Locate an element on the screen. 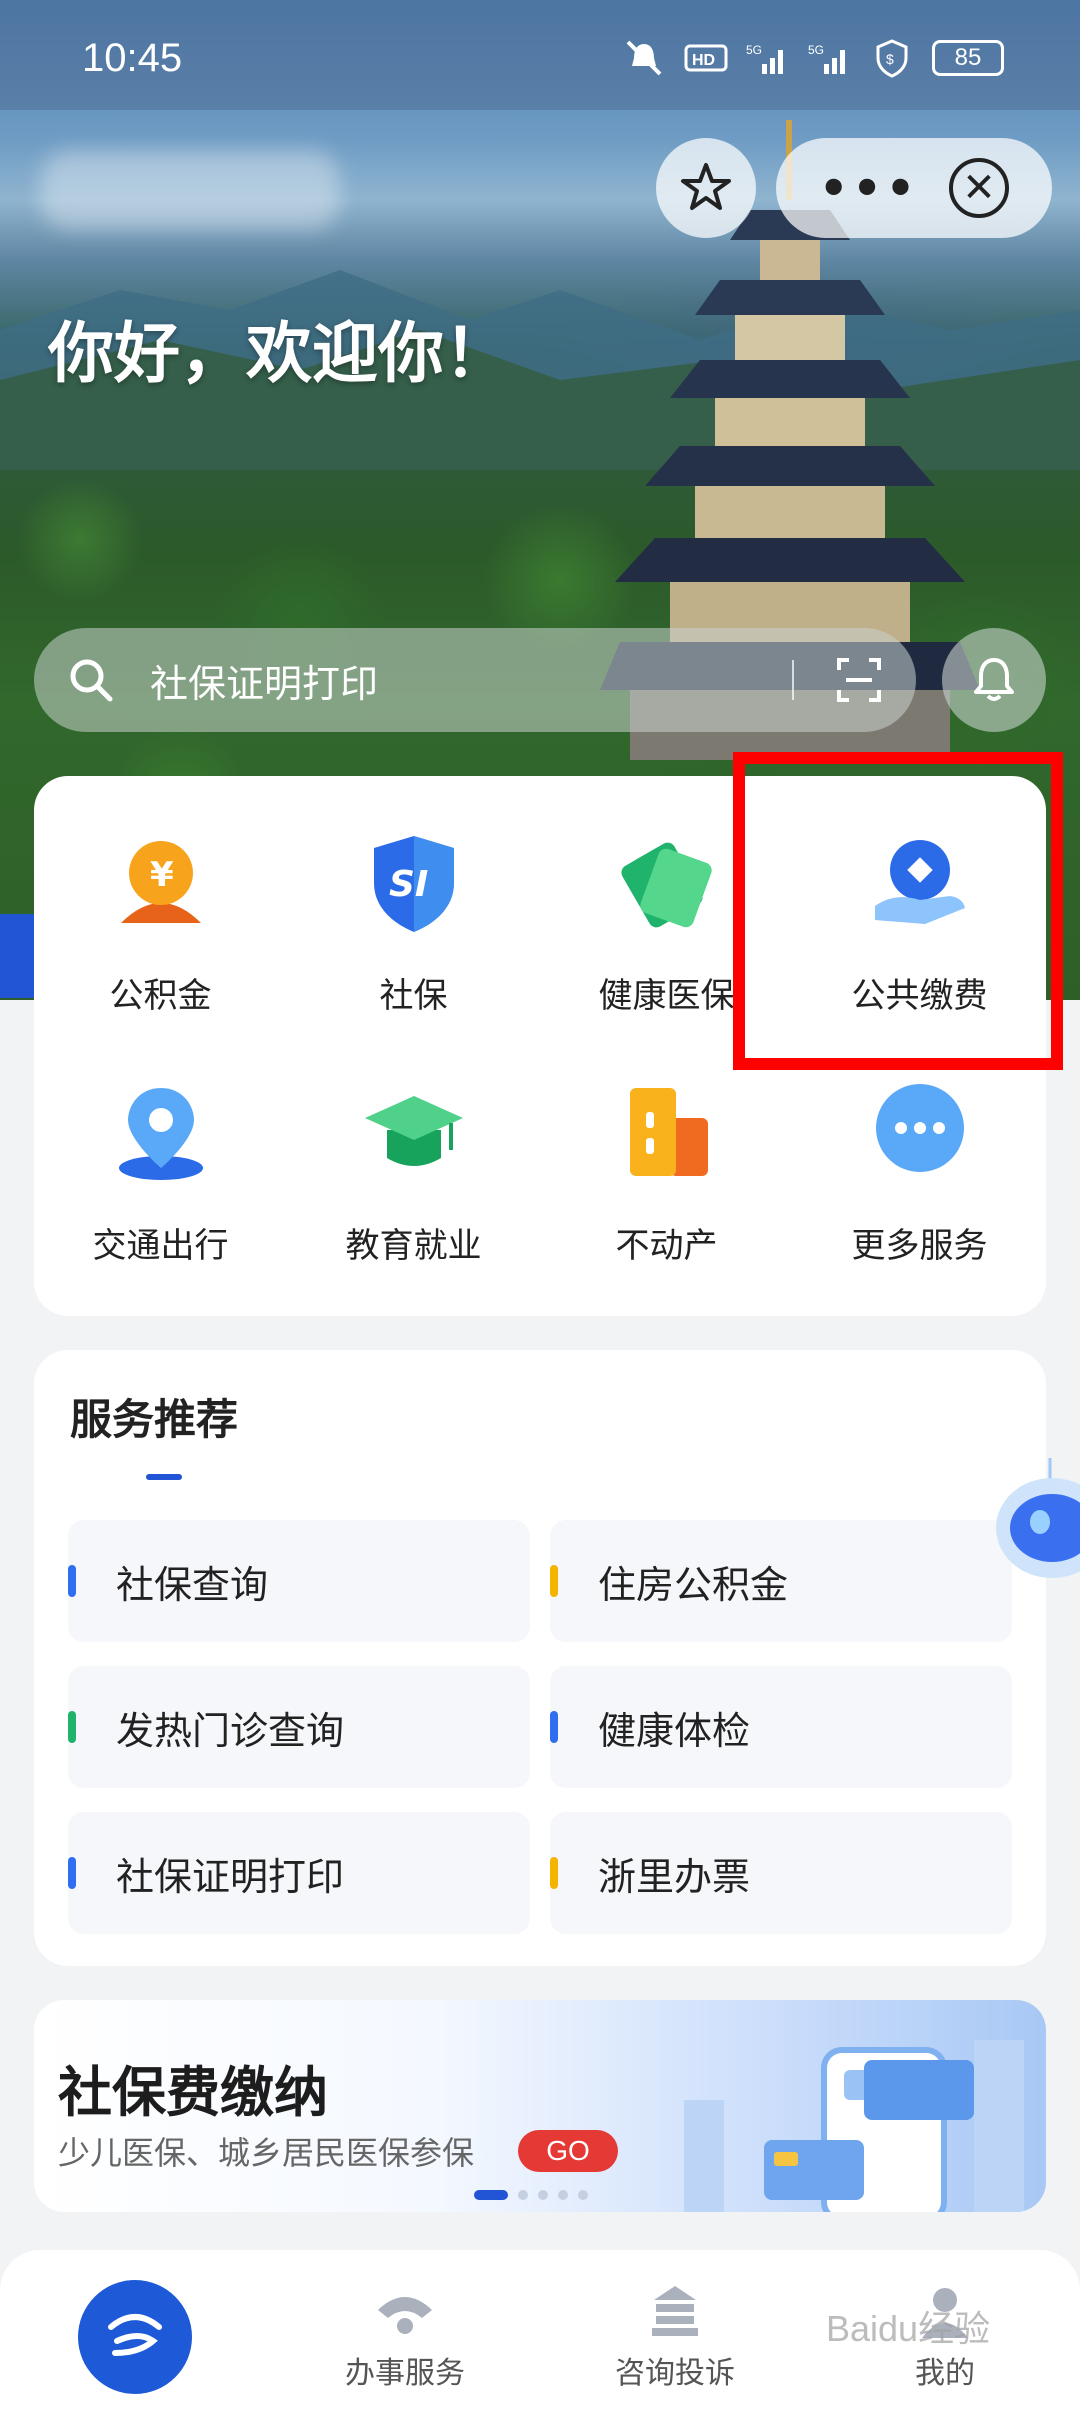 This screenshot has width=1080, height=2412. bell-icon is located at coordinates (994, 679).